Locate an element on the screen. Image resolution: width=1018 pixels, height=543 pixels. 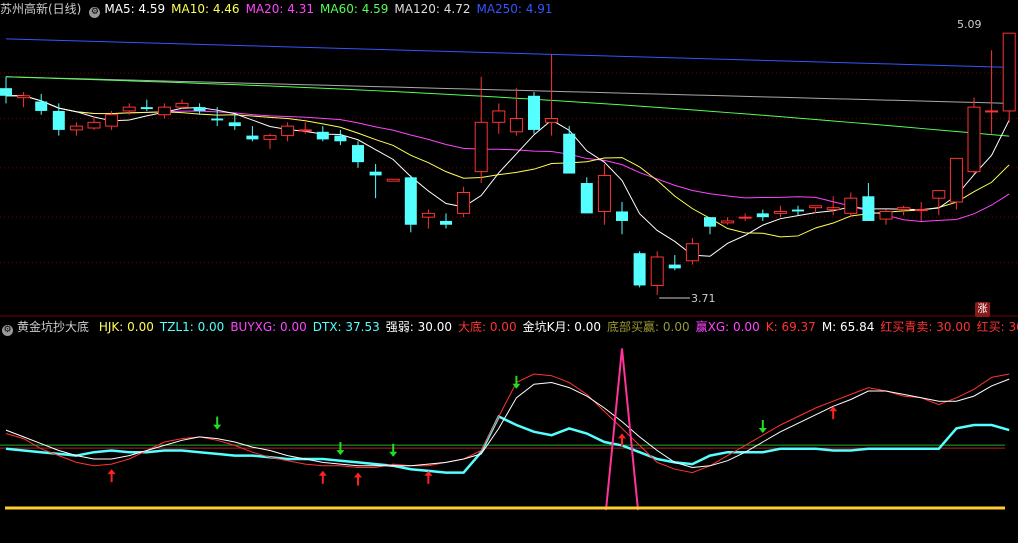
indicator-legend-item-7: 底部买赢: 0.00 is located at coordinates (648, 327).